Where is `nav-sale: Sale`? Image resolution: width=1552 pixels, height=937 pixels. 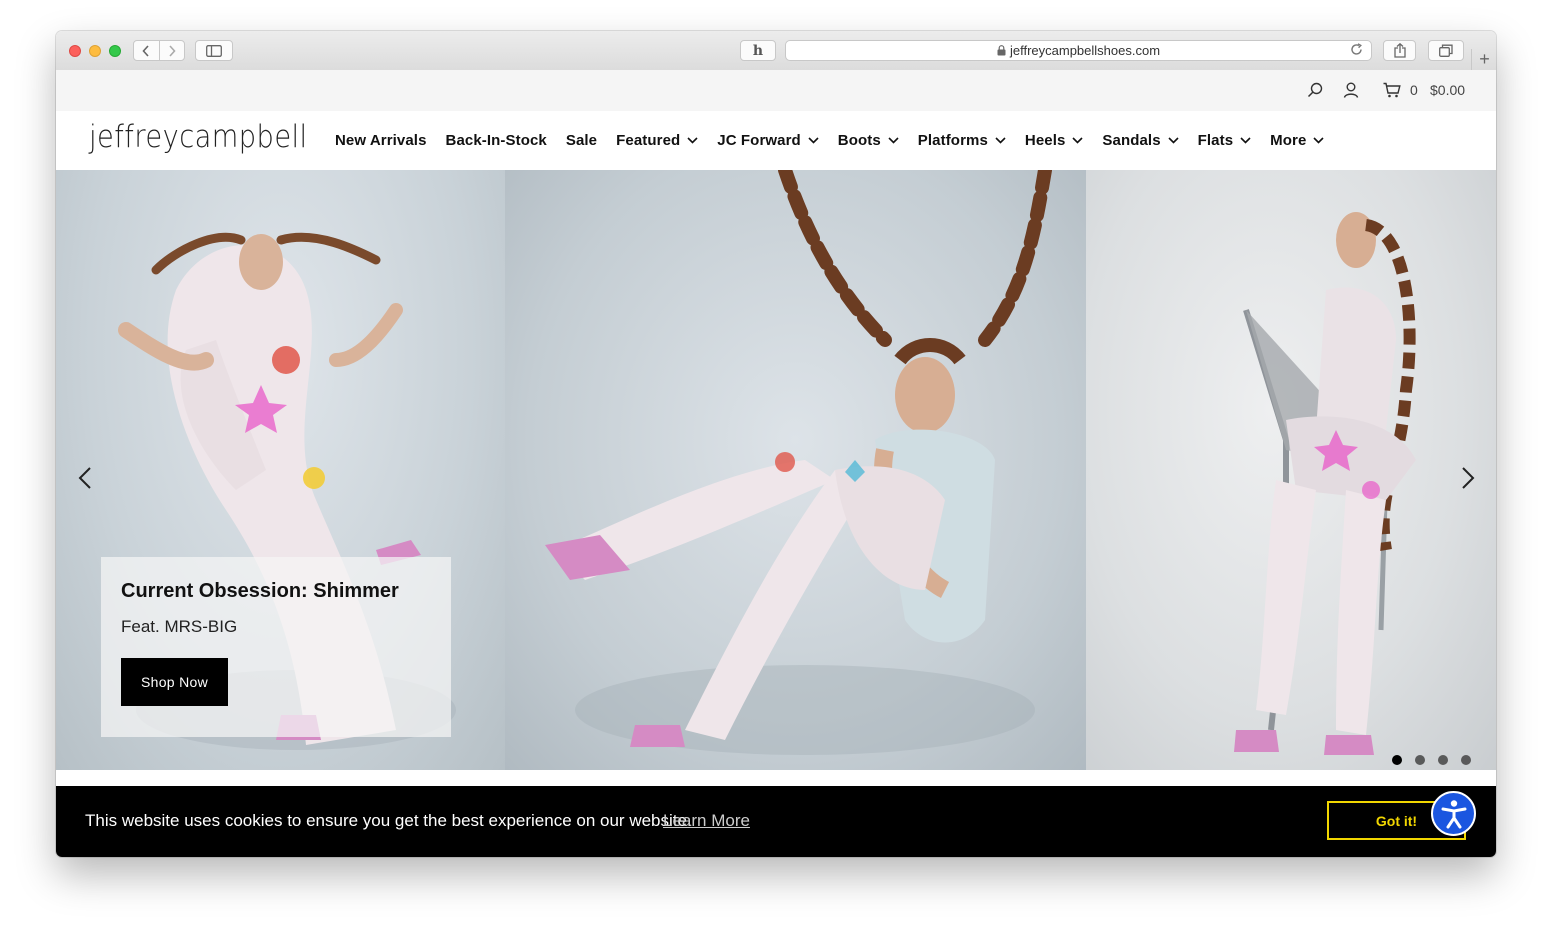 nav-sale: Sale is located at coordinates (581, 140).